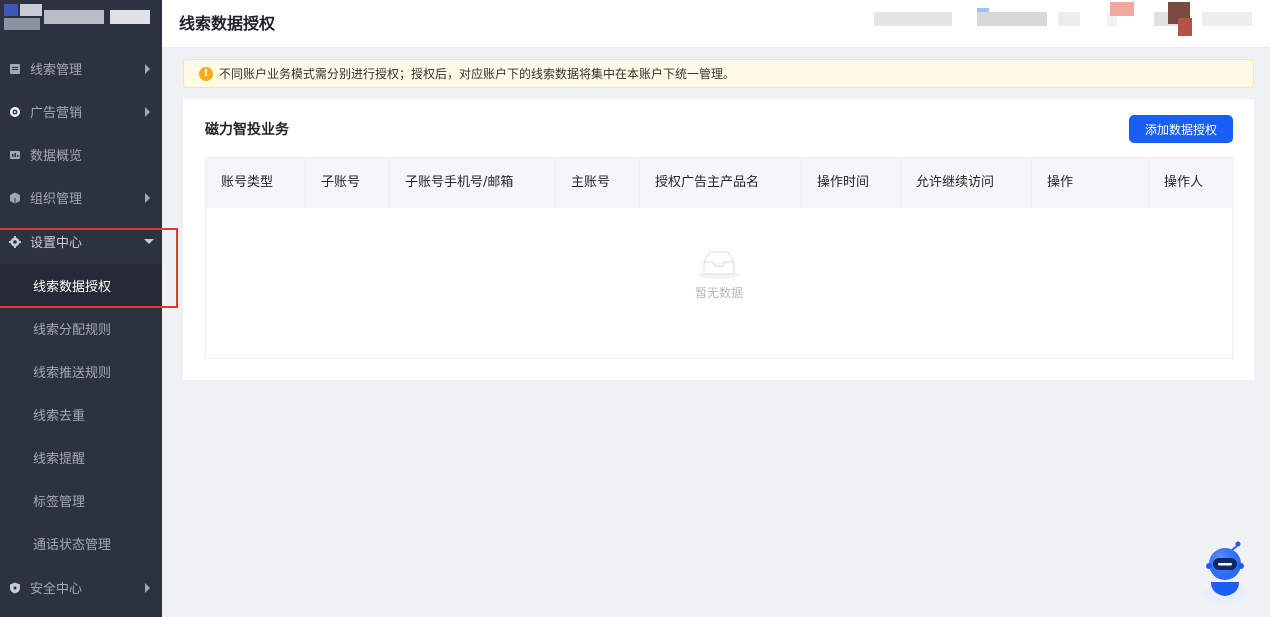 The height and width of the screenshot is (617, 1270). What do you see at coordinates (473, 183) in the screenshot?
I see `column-header: 子账号手机号/邮箱` at bounding box center [473, 183].